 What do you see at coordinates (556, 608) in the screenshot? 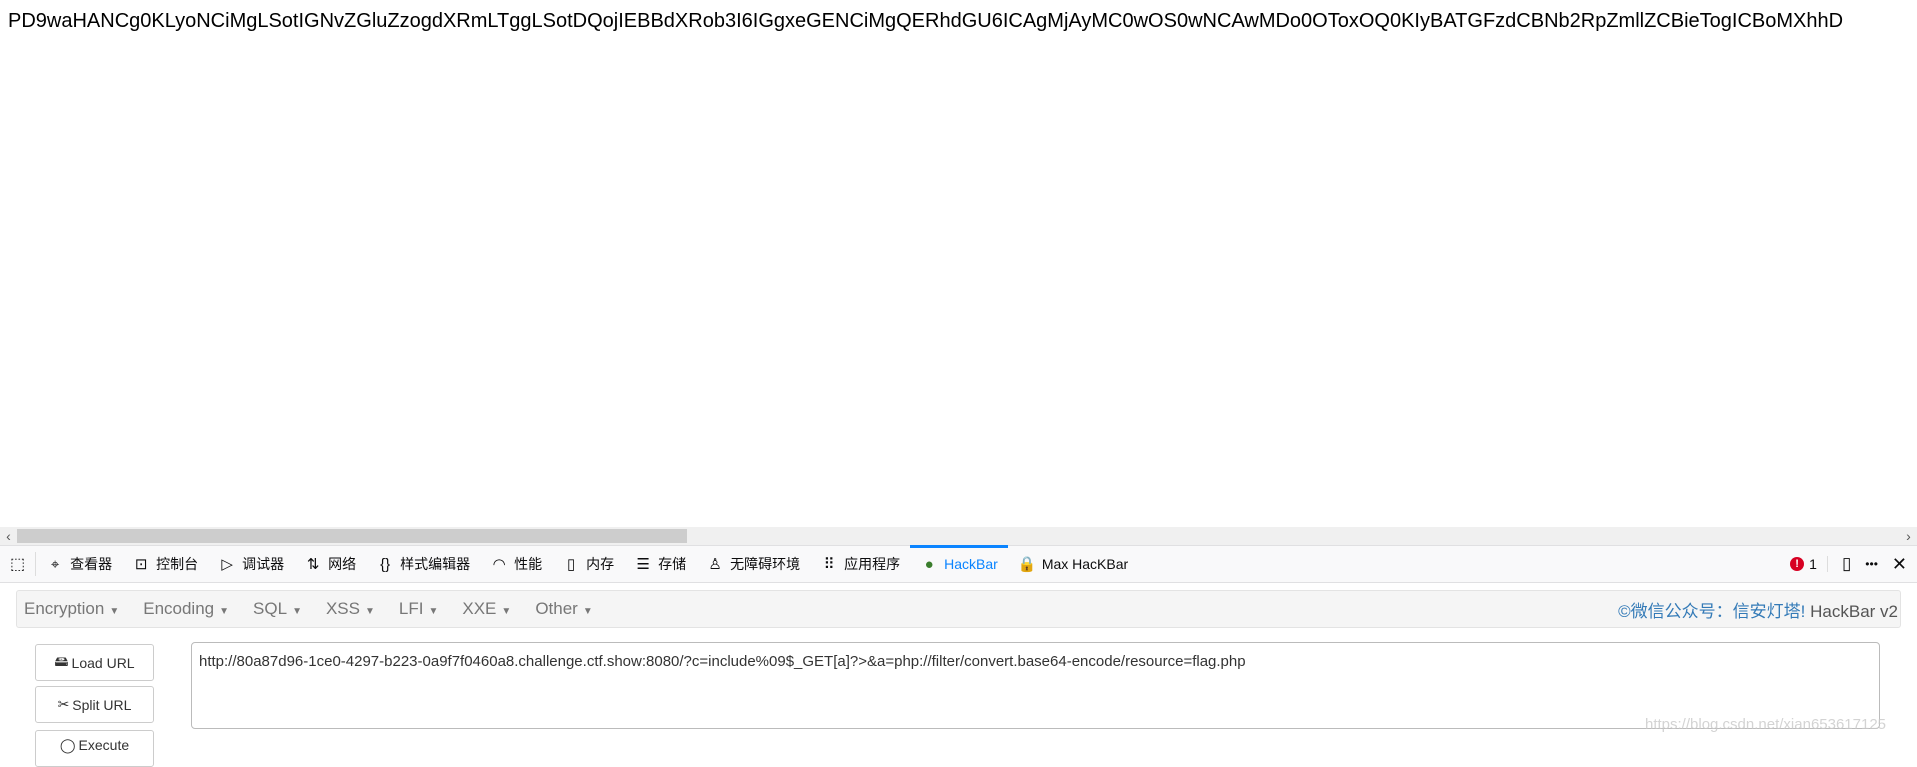
I see `menu-label: Other` at bounding box center [556, 608].